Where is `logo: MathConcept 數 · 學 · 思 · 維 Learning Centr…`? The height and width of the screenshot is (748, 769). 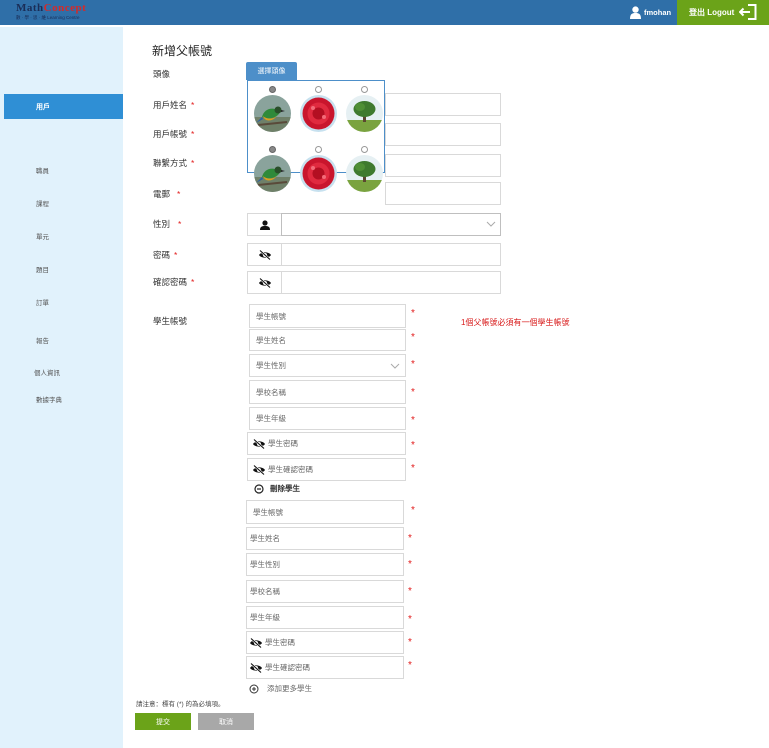
logo: MathConcept 數 · 學 · 思 · 維 Learning Centr… is located at coordinates (57, 12).